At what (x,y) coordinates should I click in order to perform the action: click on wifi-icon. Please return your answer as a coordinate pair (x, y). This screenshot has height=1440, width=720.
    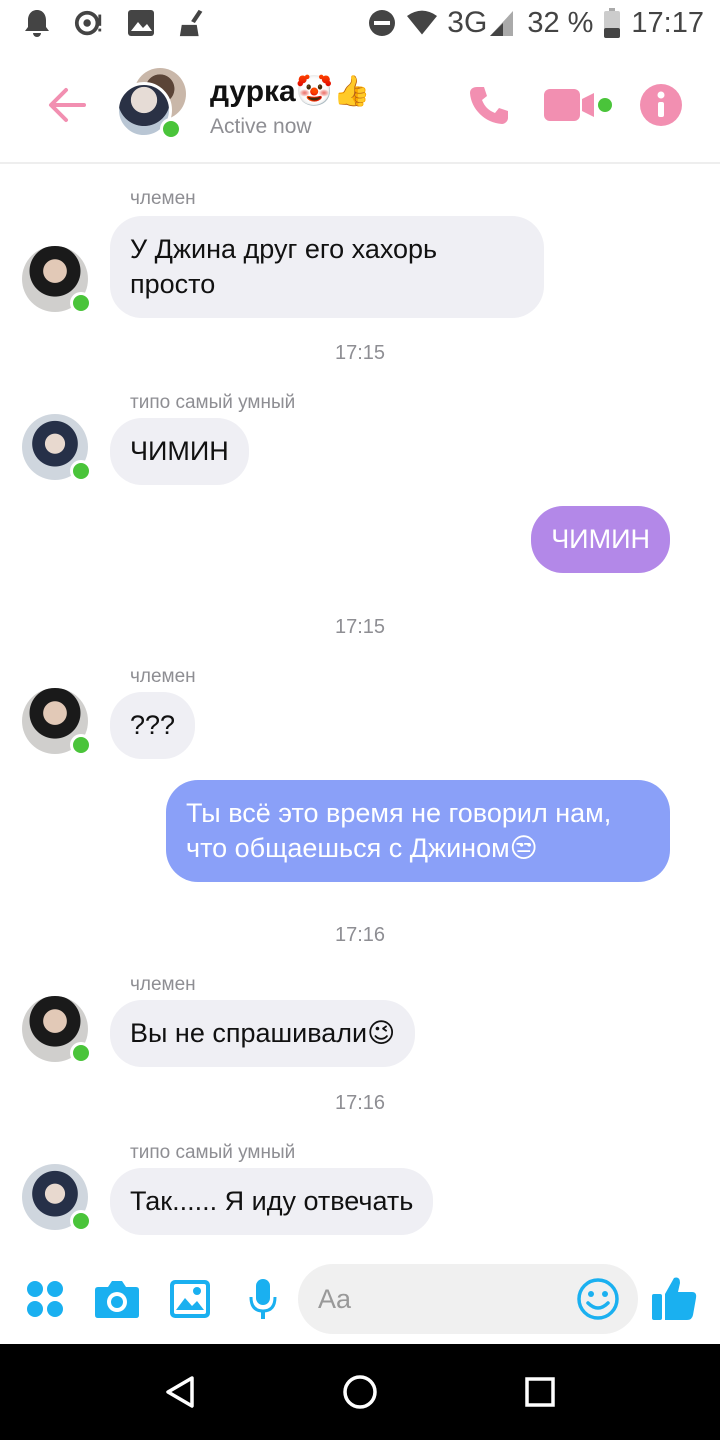
    Looking at the image, I should click on (422, 23).